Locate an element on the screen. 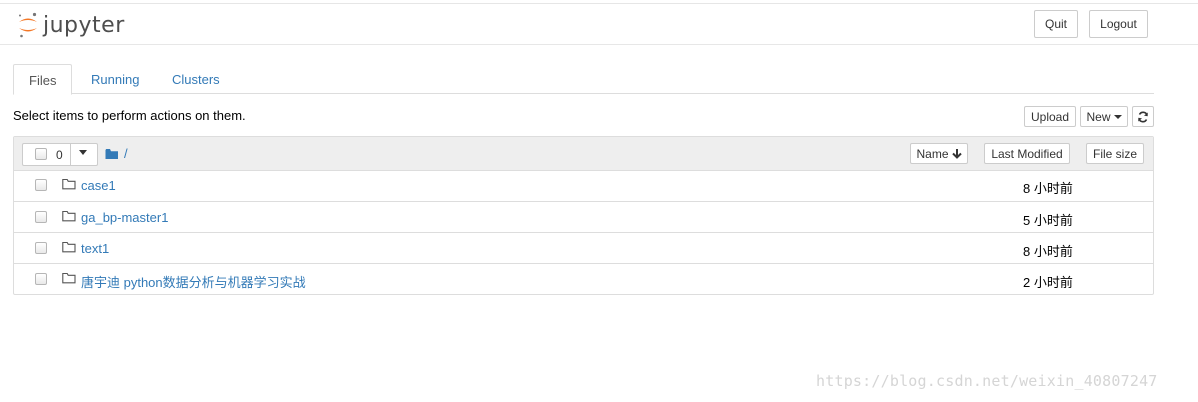 The height and width of the screenshot is (402, 1198). selected-count: 0 is located at coordinates (59, 155).